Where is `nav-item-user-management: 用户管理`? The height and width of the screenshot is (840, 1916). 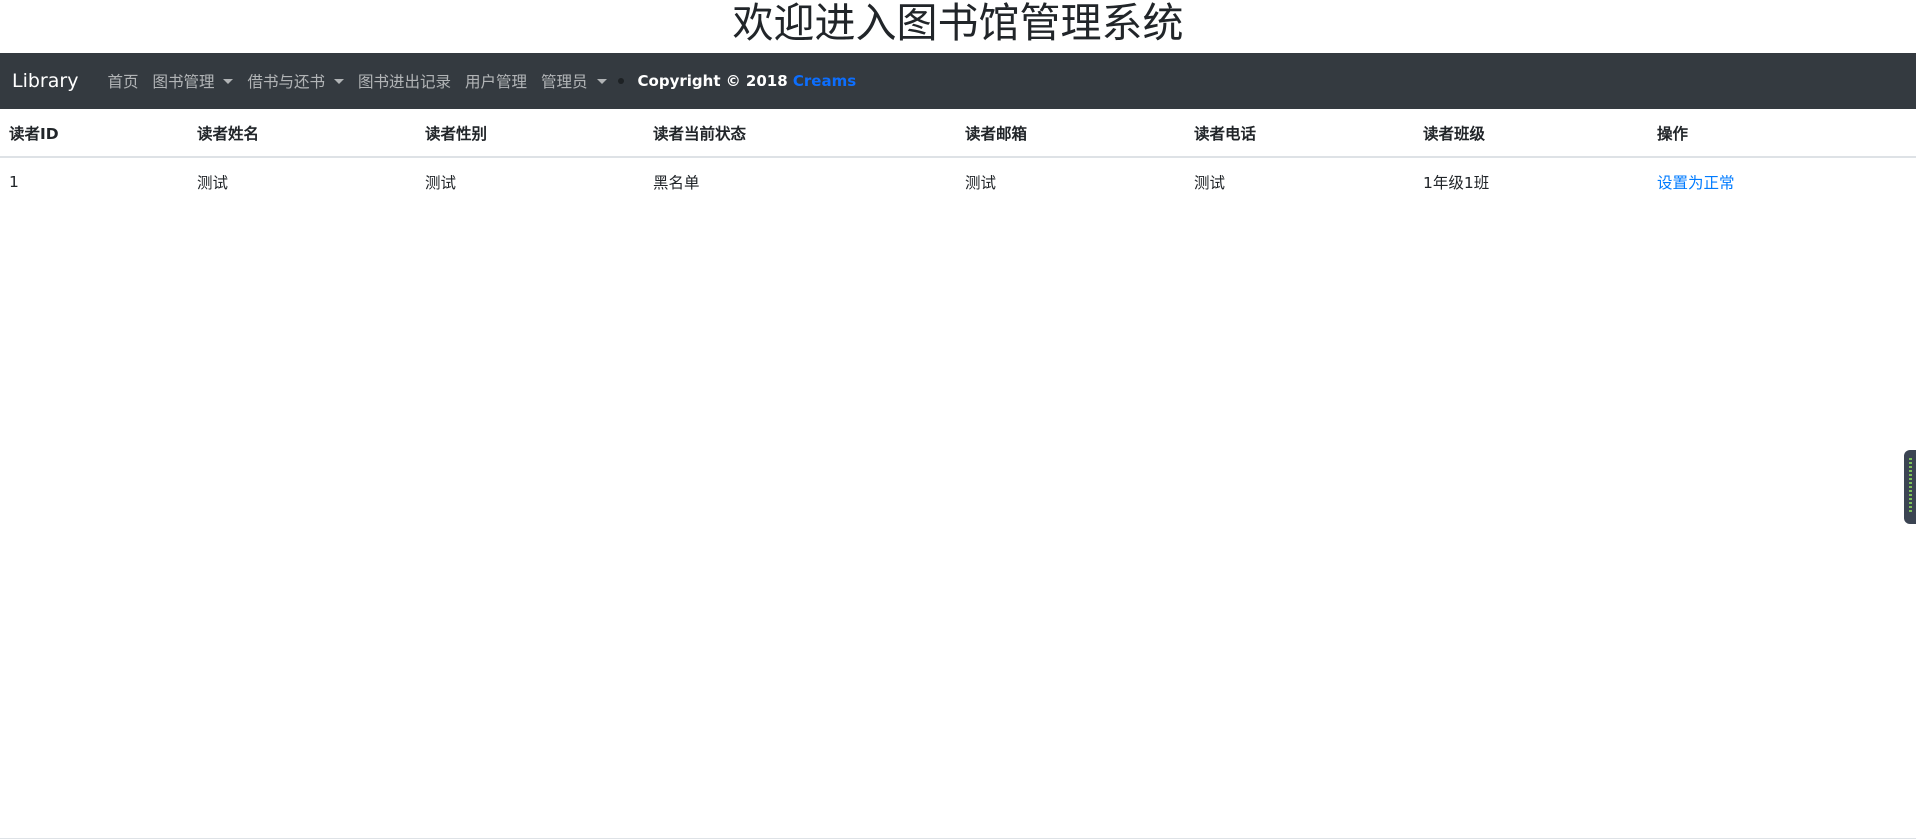
nav-item-user-management: 用户管理 is located at coordinates (496, 81).